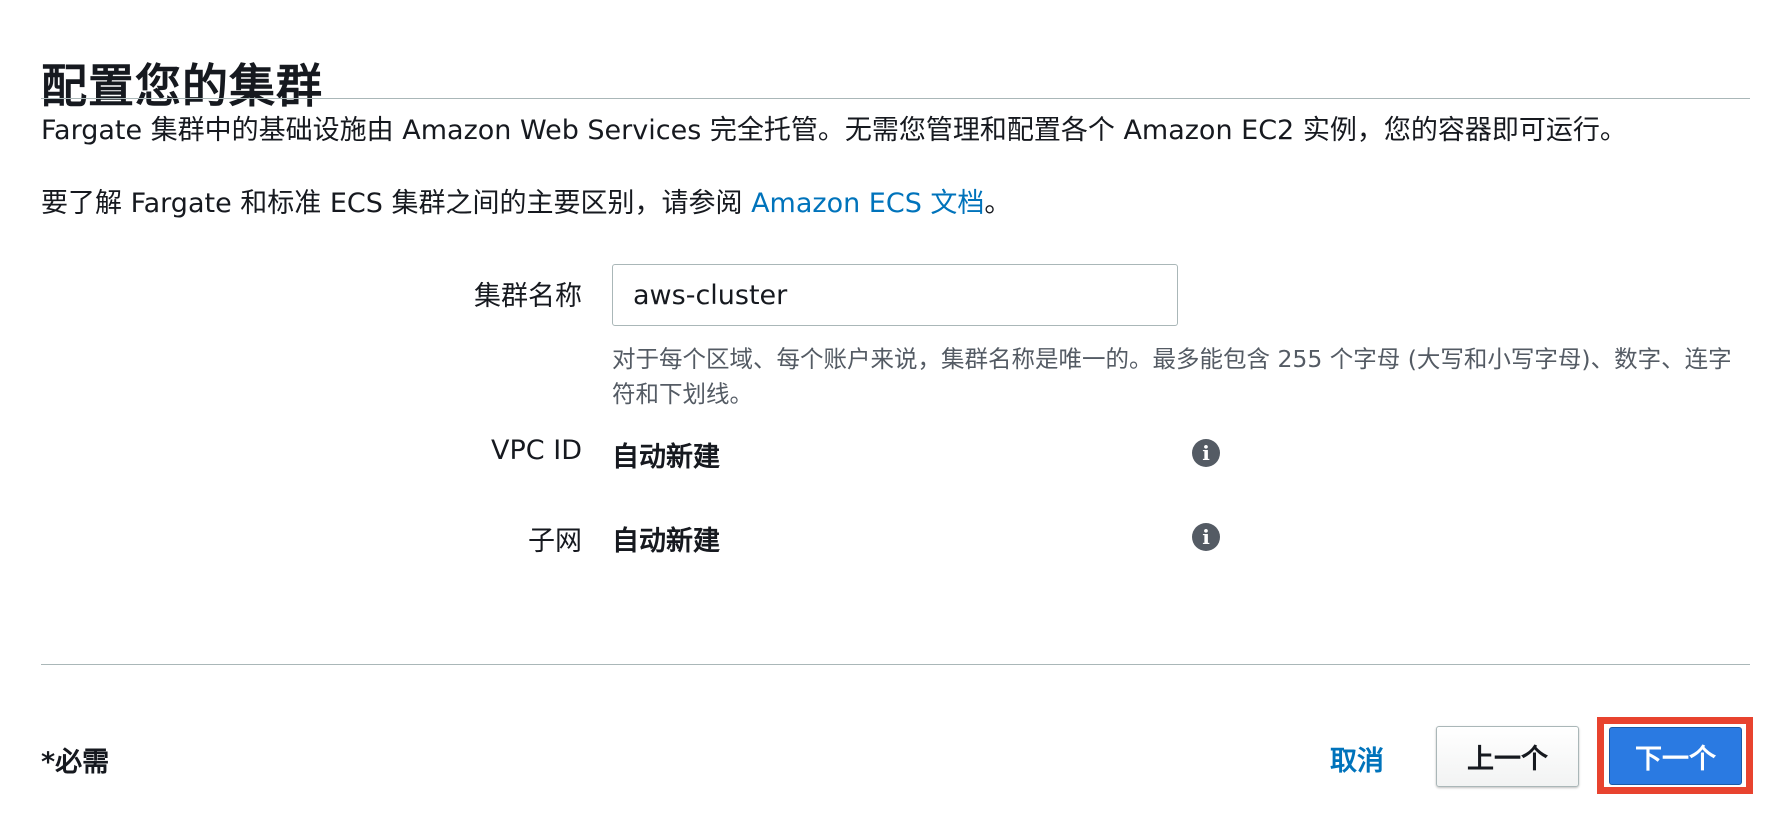  I want to click on cluster-name-input, so click(895, 295).